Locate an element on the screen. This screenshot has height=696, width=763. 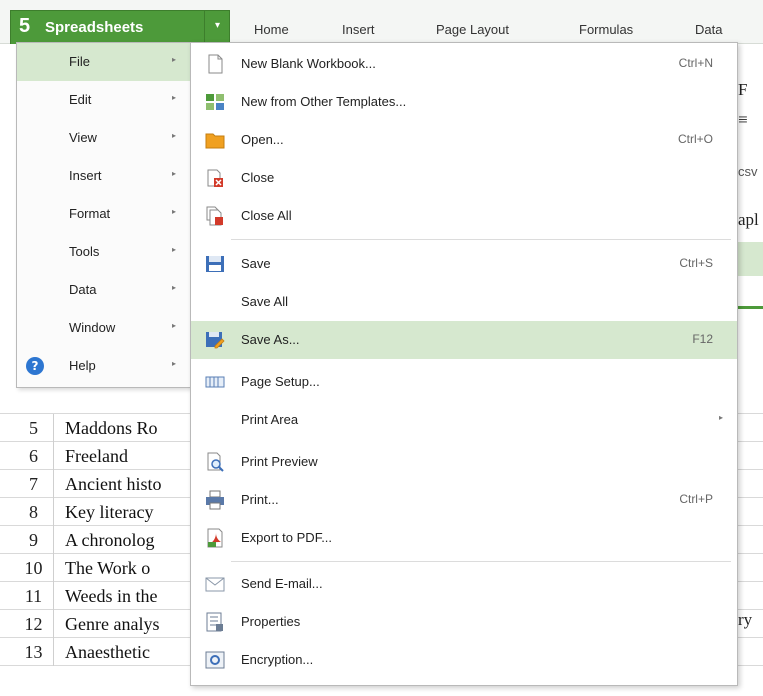
menu-item-data: Data ▸ is located at coordinates (103, 290).